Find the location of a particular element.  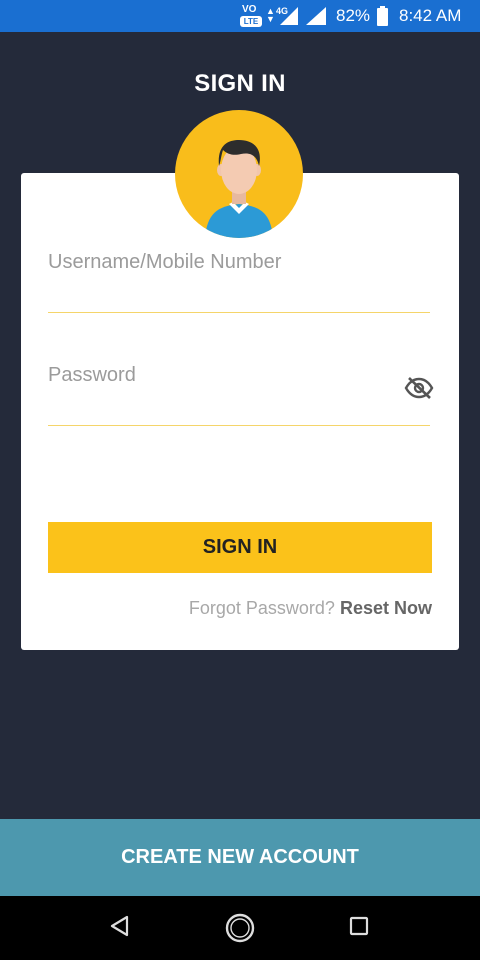

password-label: Password is located at coordinates (92, 375).